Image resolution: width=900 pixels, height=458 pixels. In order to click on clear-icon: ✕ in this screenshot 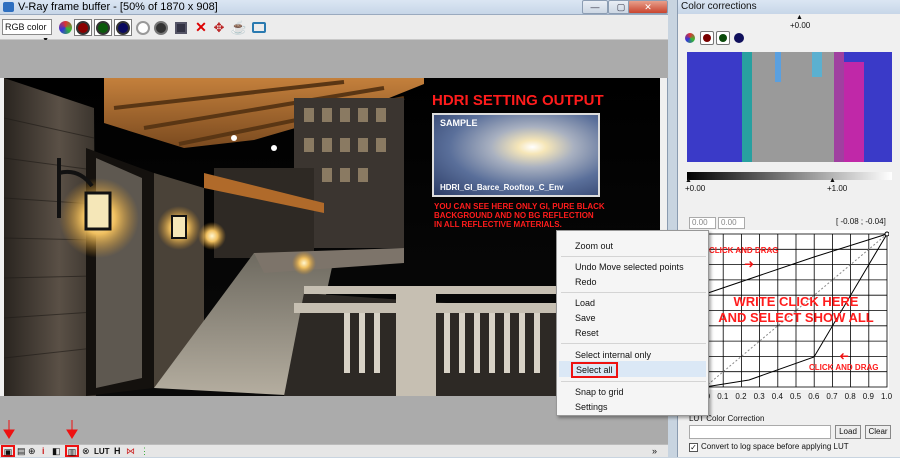, I will do `click(201, 27)`.